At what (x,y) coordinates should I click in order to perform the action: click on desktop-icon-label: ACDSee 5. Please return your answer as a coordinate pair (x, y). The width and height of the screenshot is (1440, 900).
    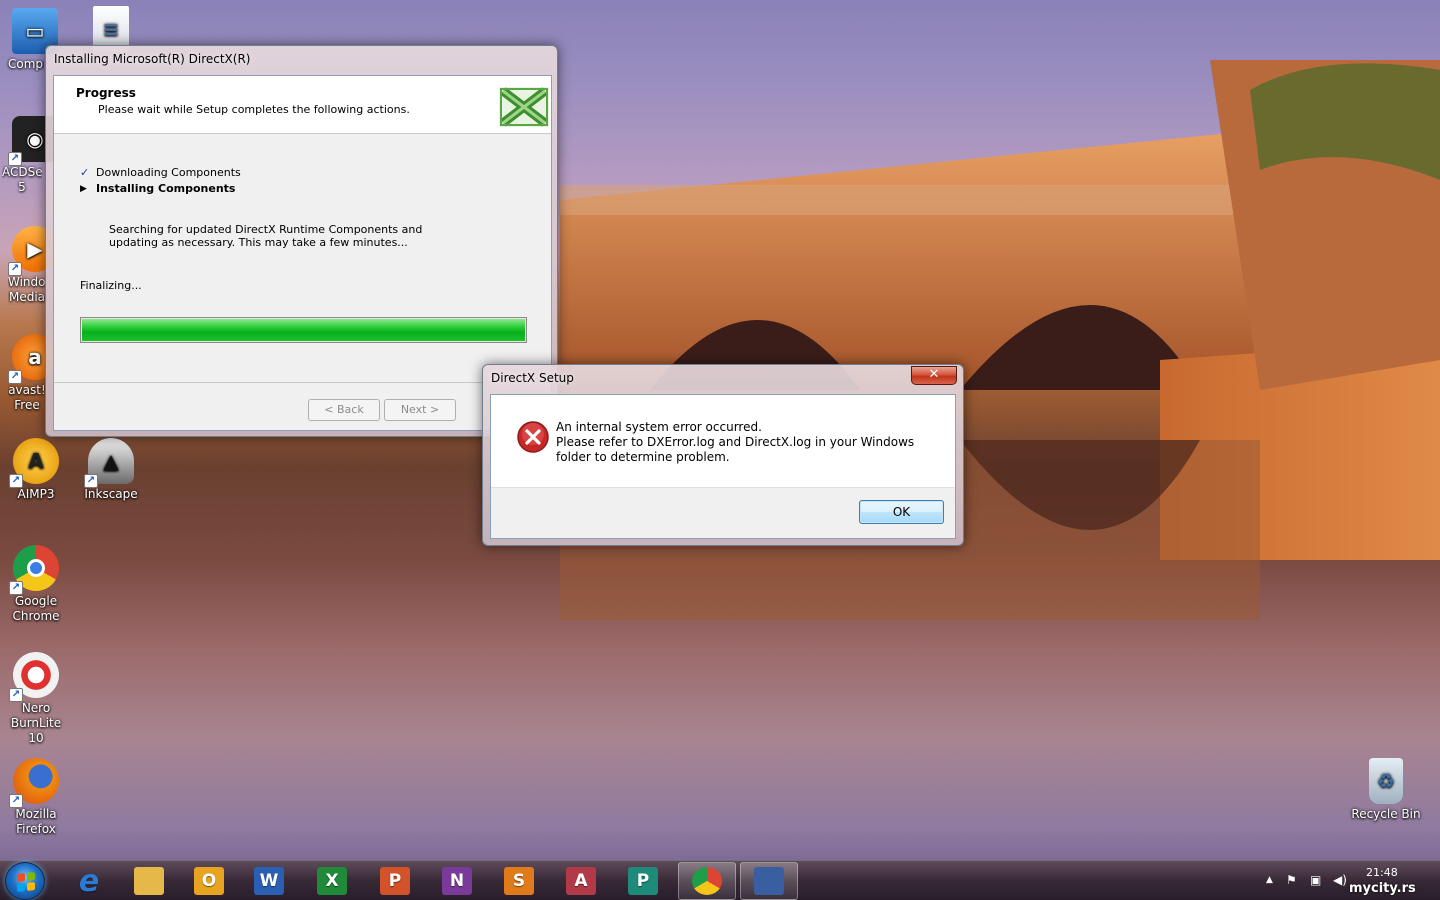
    Looking at the image, I should click on (22, 179).